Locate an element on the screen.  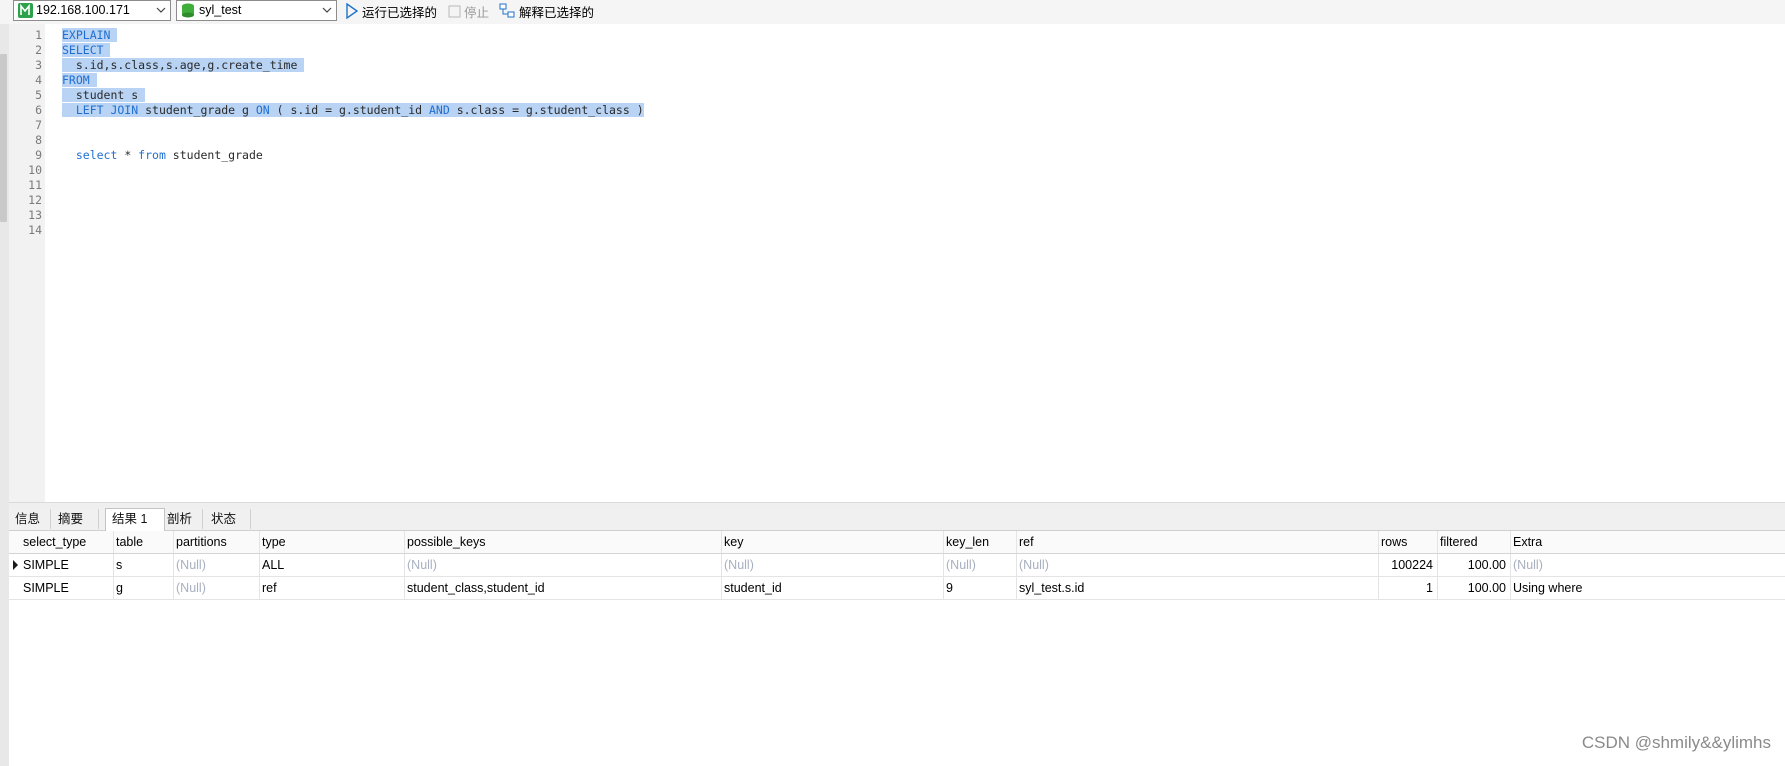
keyword-explain: EXPLAIN is located at coordinates (86, 35).